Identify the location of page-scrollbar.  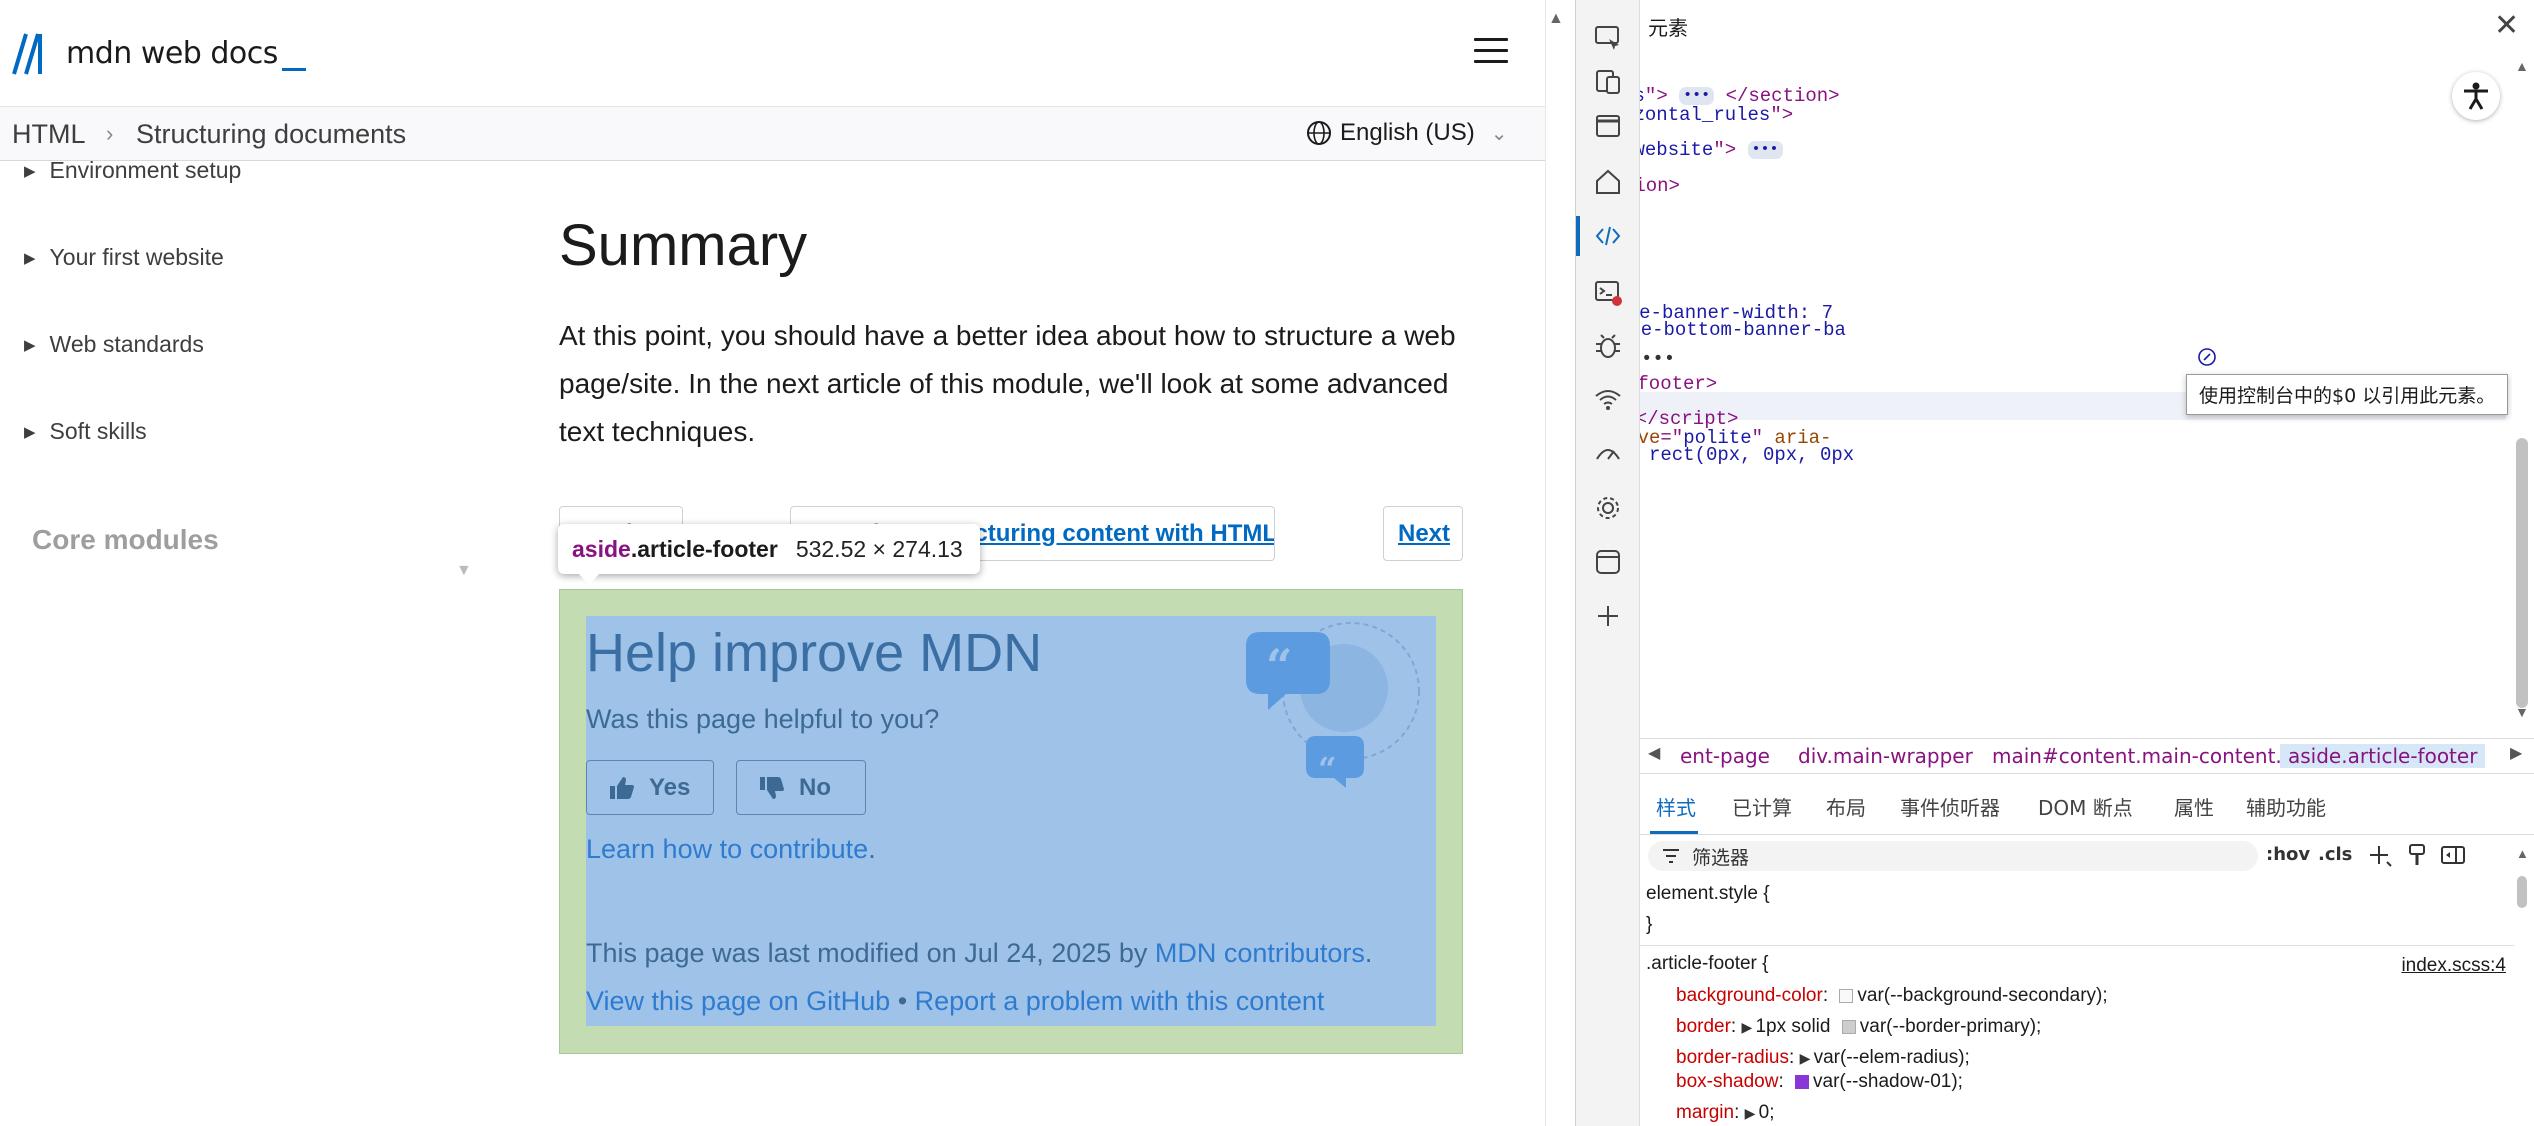
(1560, 563).